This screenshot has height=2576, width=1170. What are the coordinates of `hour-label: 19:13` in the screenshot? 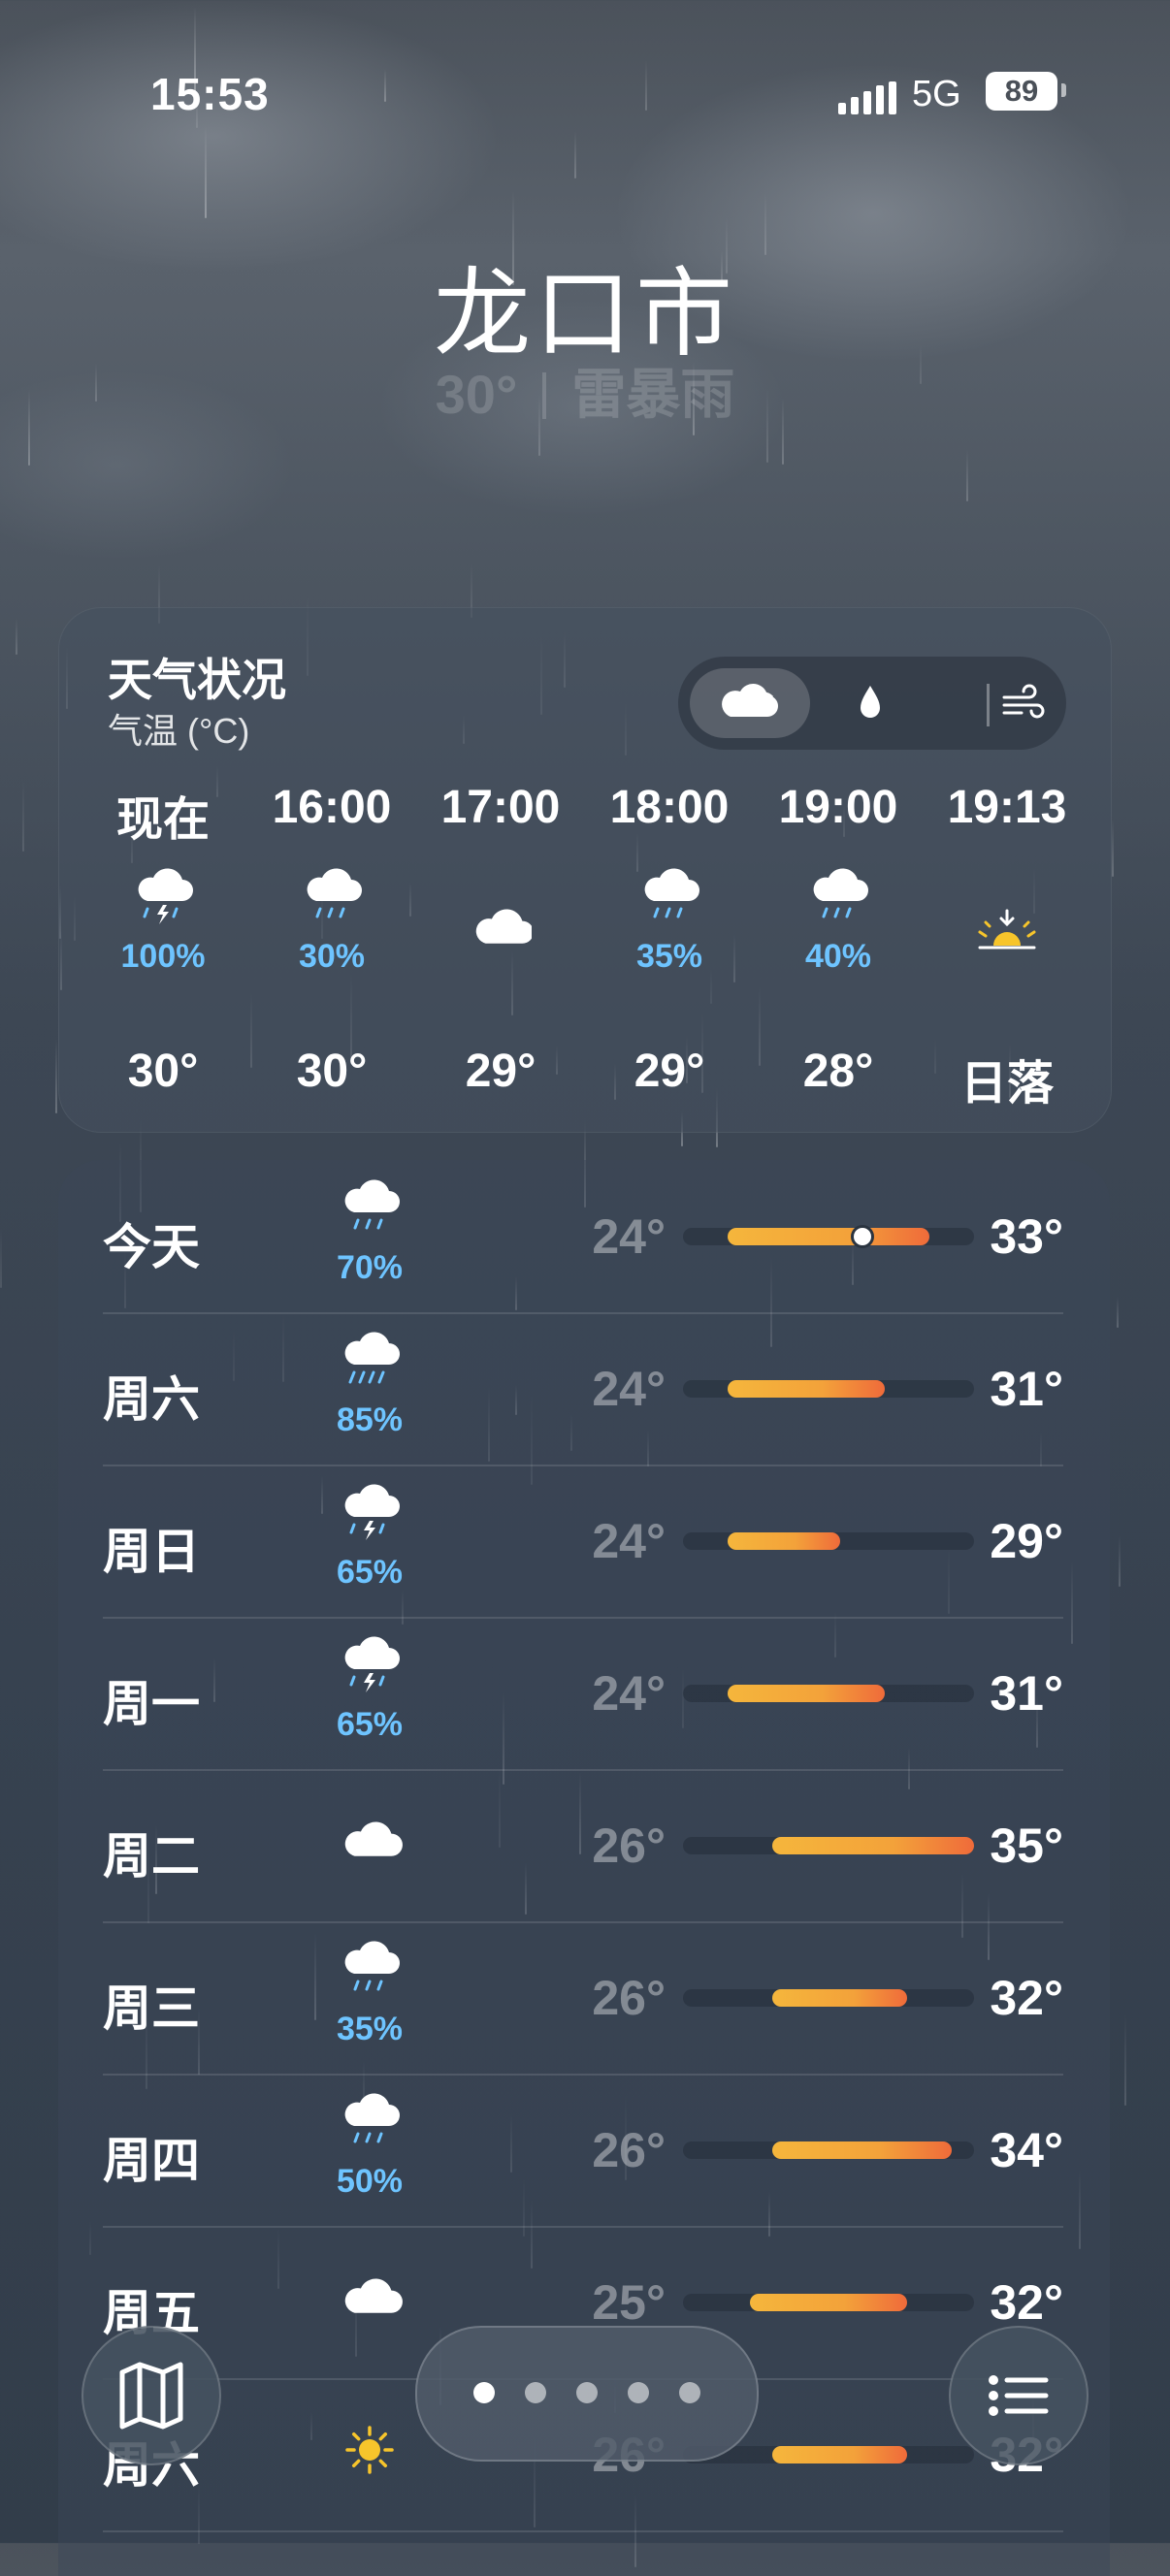 It's located at (1007, 807).